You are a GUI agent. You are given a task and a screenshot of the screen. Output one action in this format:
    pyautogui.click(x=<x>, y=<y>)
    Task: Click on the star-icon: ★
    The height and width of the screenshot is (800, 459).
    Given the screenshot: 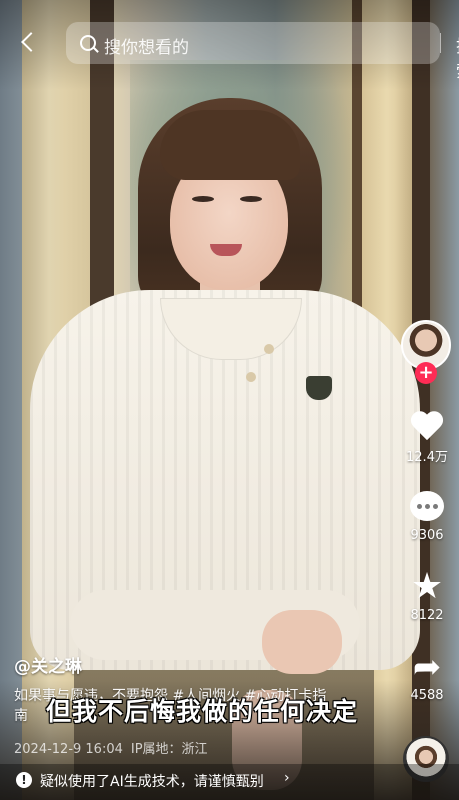 What is the action you would take?
    pyautogui.click(x=427, y=586)
    